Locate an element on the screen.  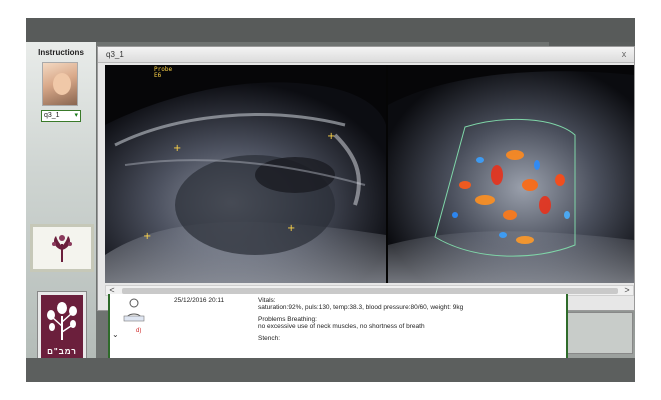
scroll-right-icon: > is located at coordinates (627, 290).